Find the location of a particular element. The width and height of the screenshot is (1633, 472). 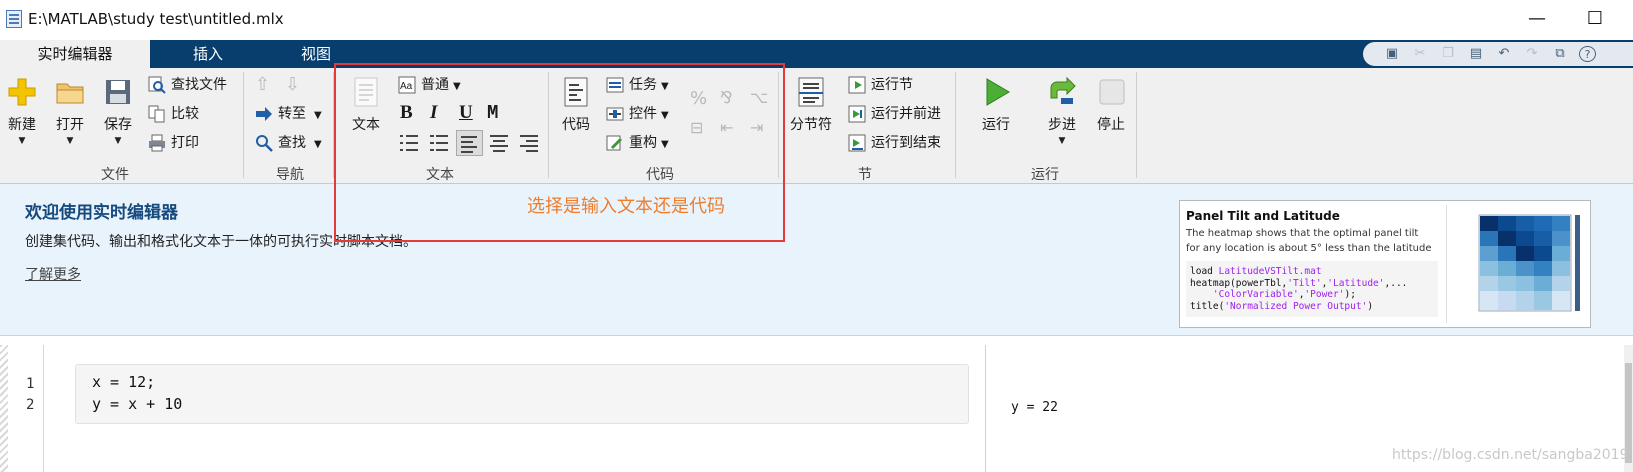

find-button: 查找 ▼ is located at coordinates (288, 143).